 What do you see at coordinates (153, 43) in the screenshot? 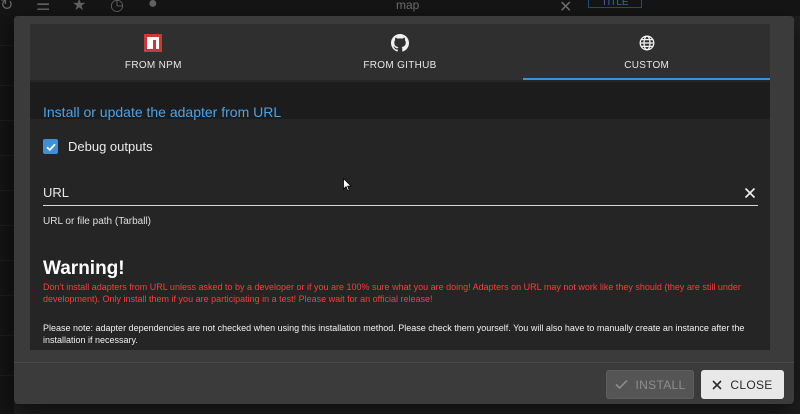
I see `npm-icon` at bounding box center [153, 43].